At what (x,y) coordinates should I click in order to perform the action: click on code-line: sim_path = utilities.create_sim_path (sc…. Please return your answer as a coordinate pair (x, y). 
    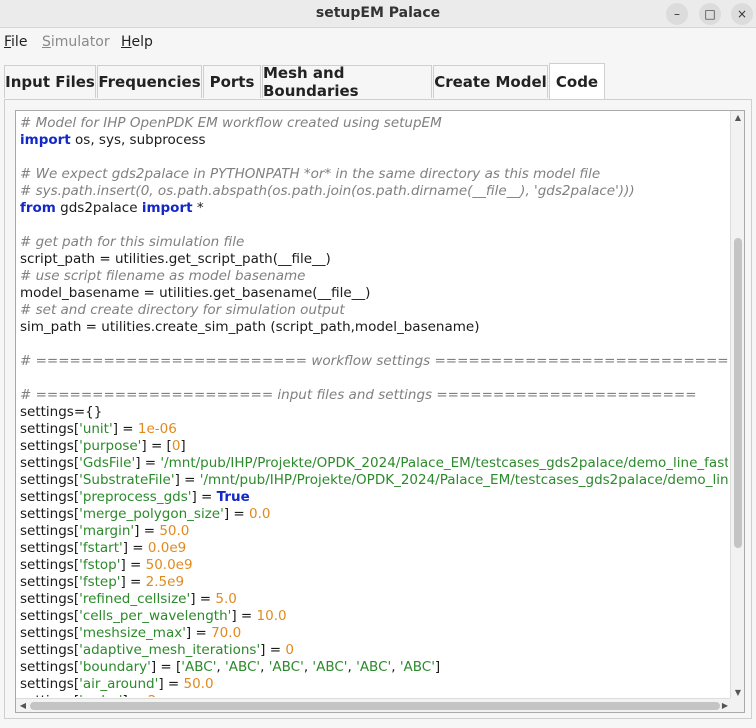
    Looking at the image, I should click on (374, 327).